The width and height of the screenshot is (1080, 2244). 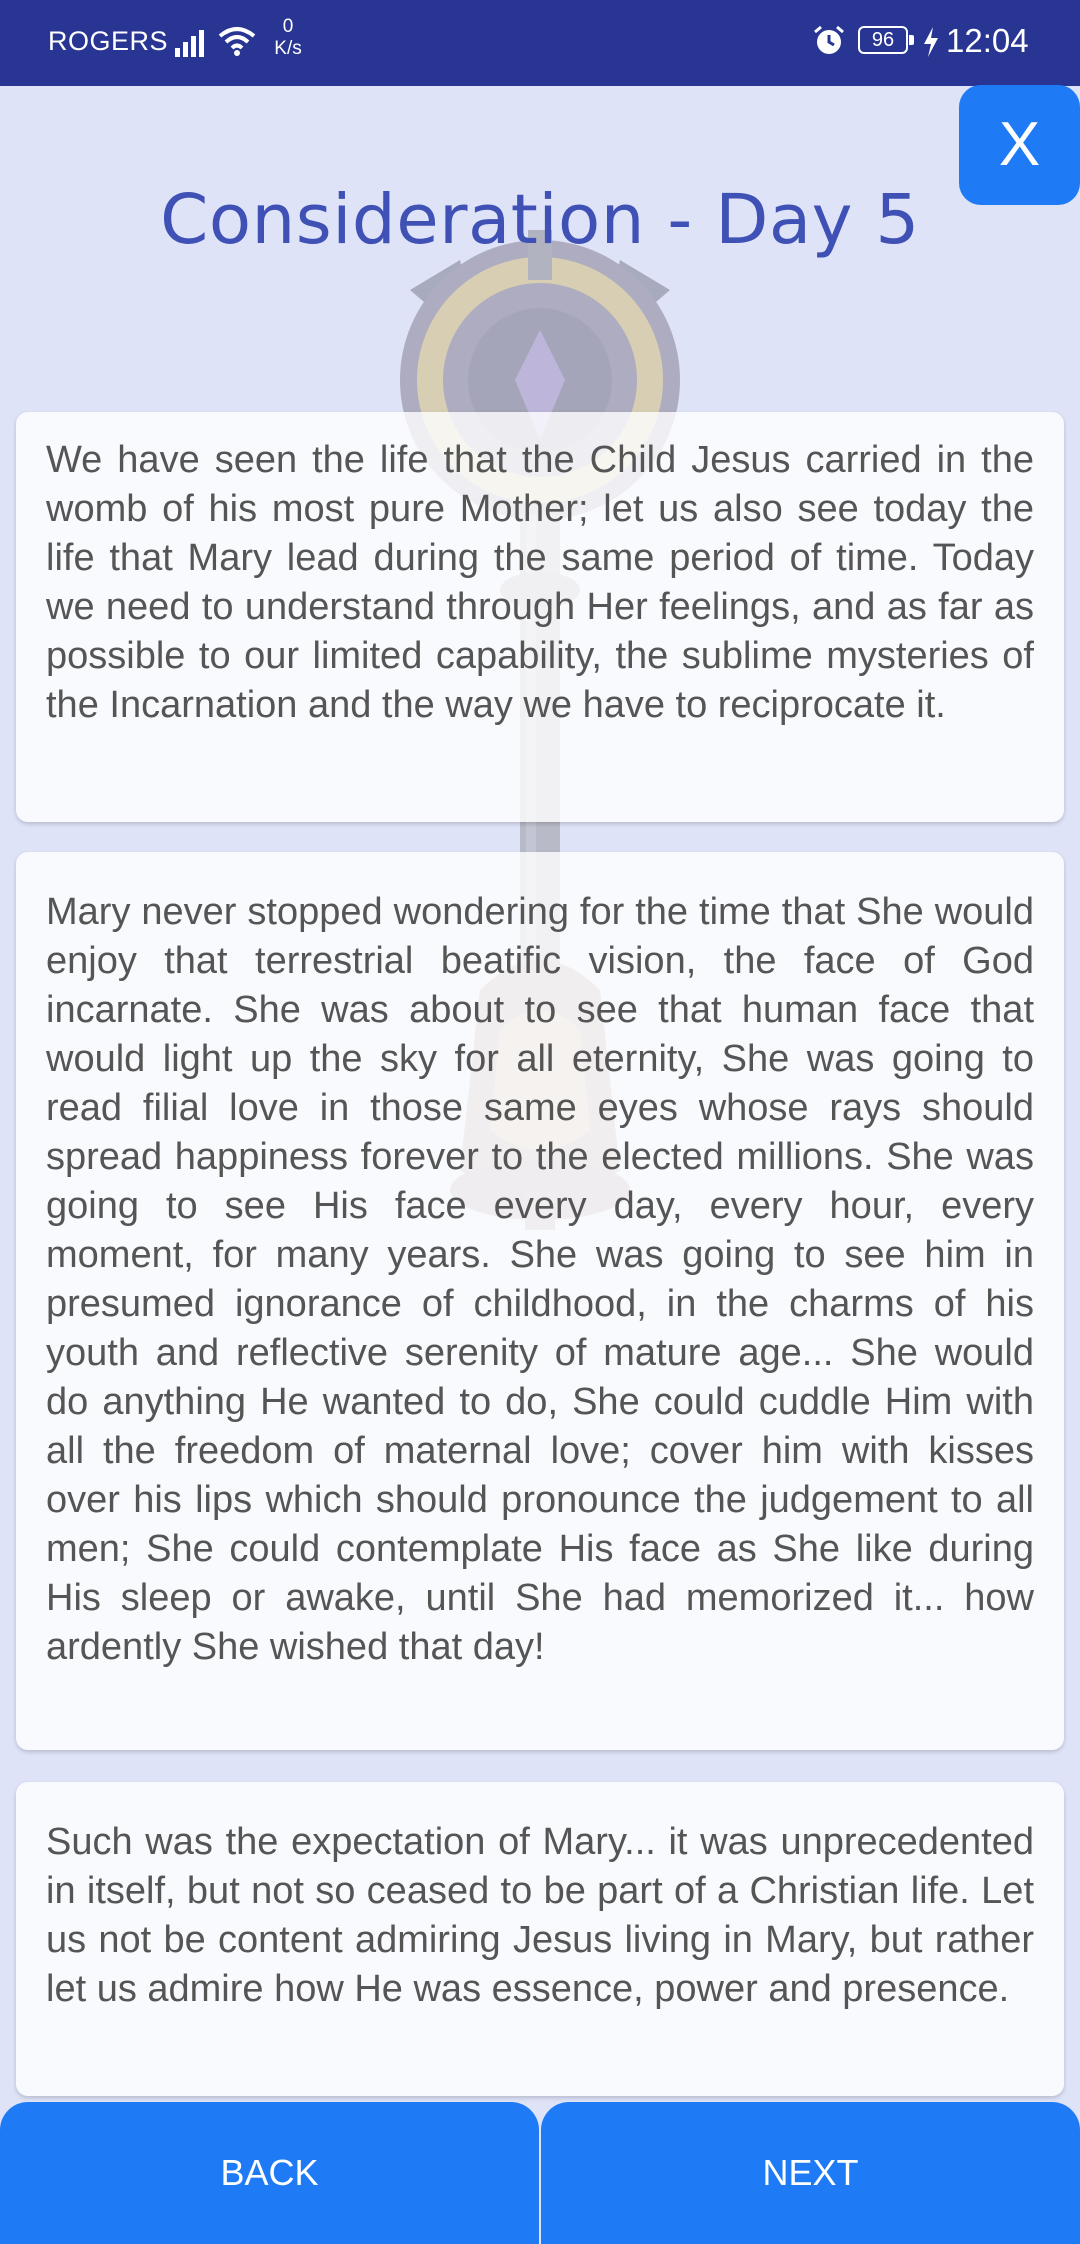 I want to click on next-button: NEXT, so click(x=810, y=2173).